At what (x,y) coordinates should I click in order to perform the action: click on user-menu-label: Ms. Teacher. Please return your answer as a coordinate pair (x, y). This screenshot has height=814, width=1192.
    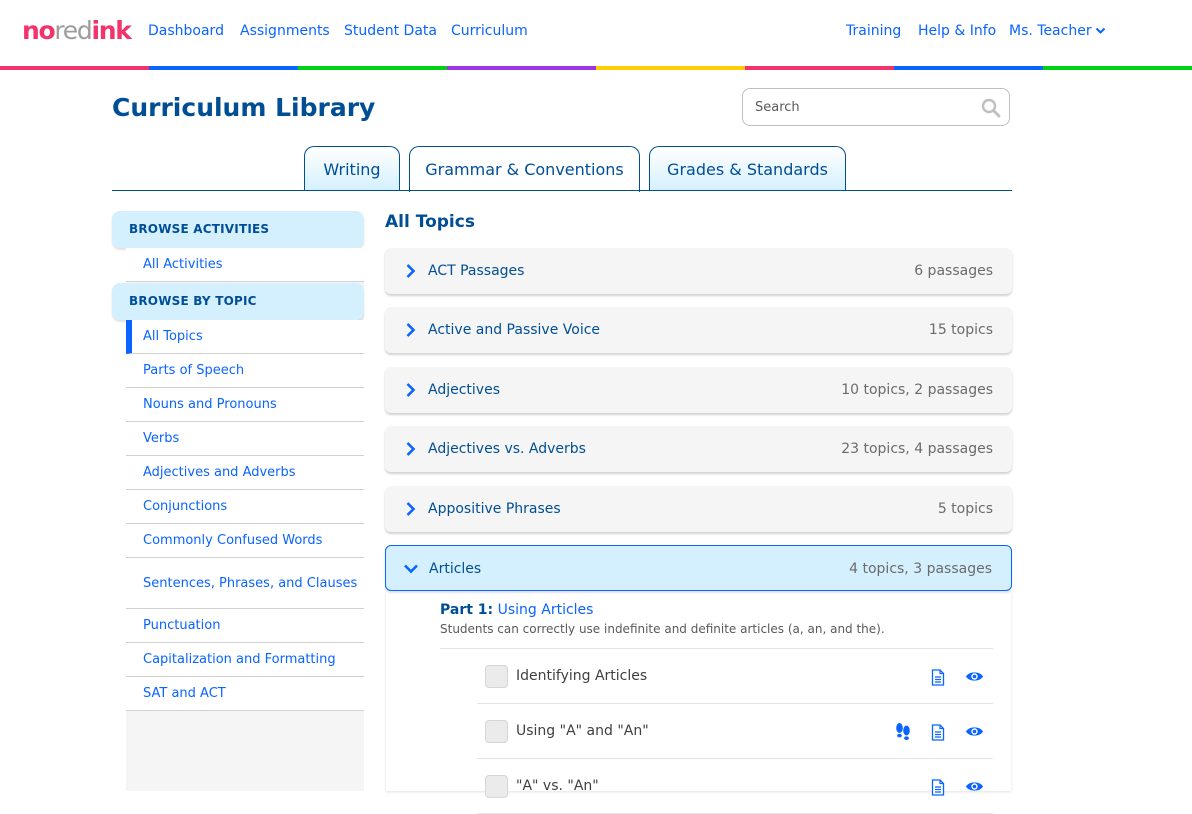
    Looking at the image, I should click on (1050, 31).